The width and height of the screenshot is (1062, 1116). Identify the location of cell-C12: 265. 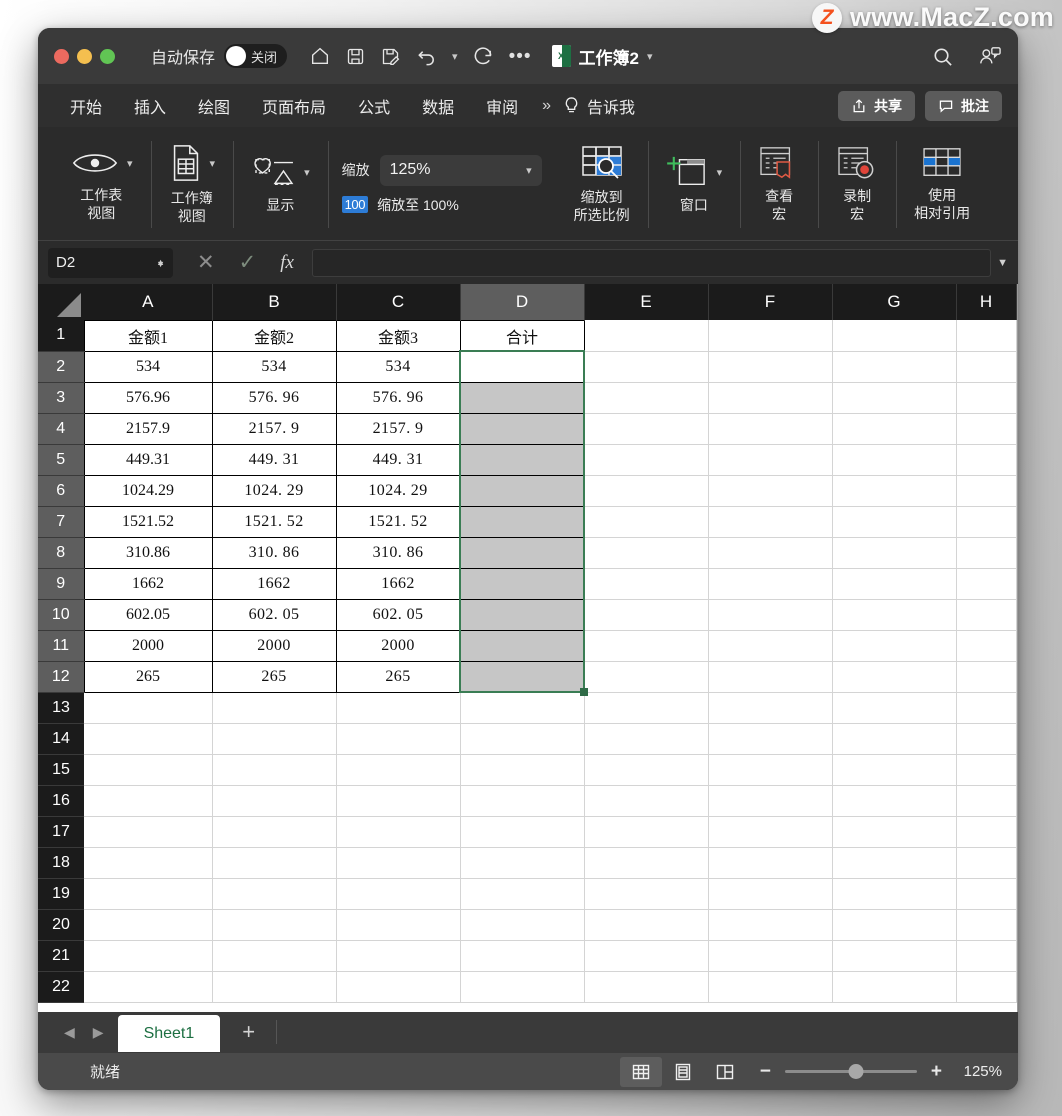
(398, 676).